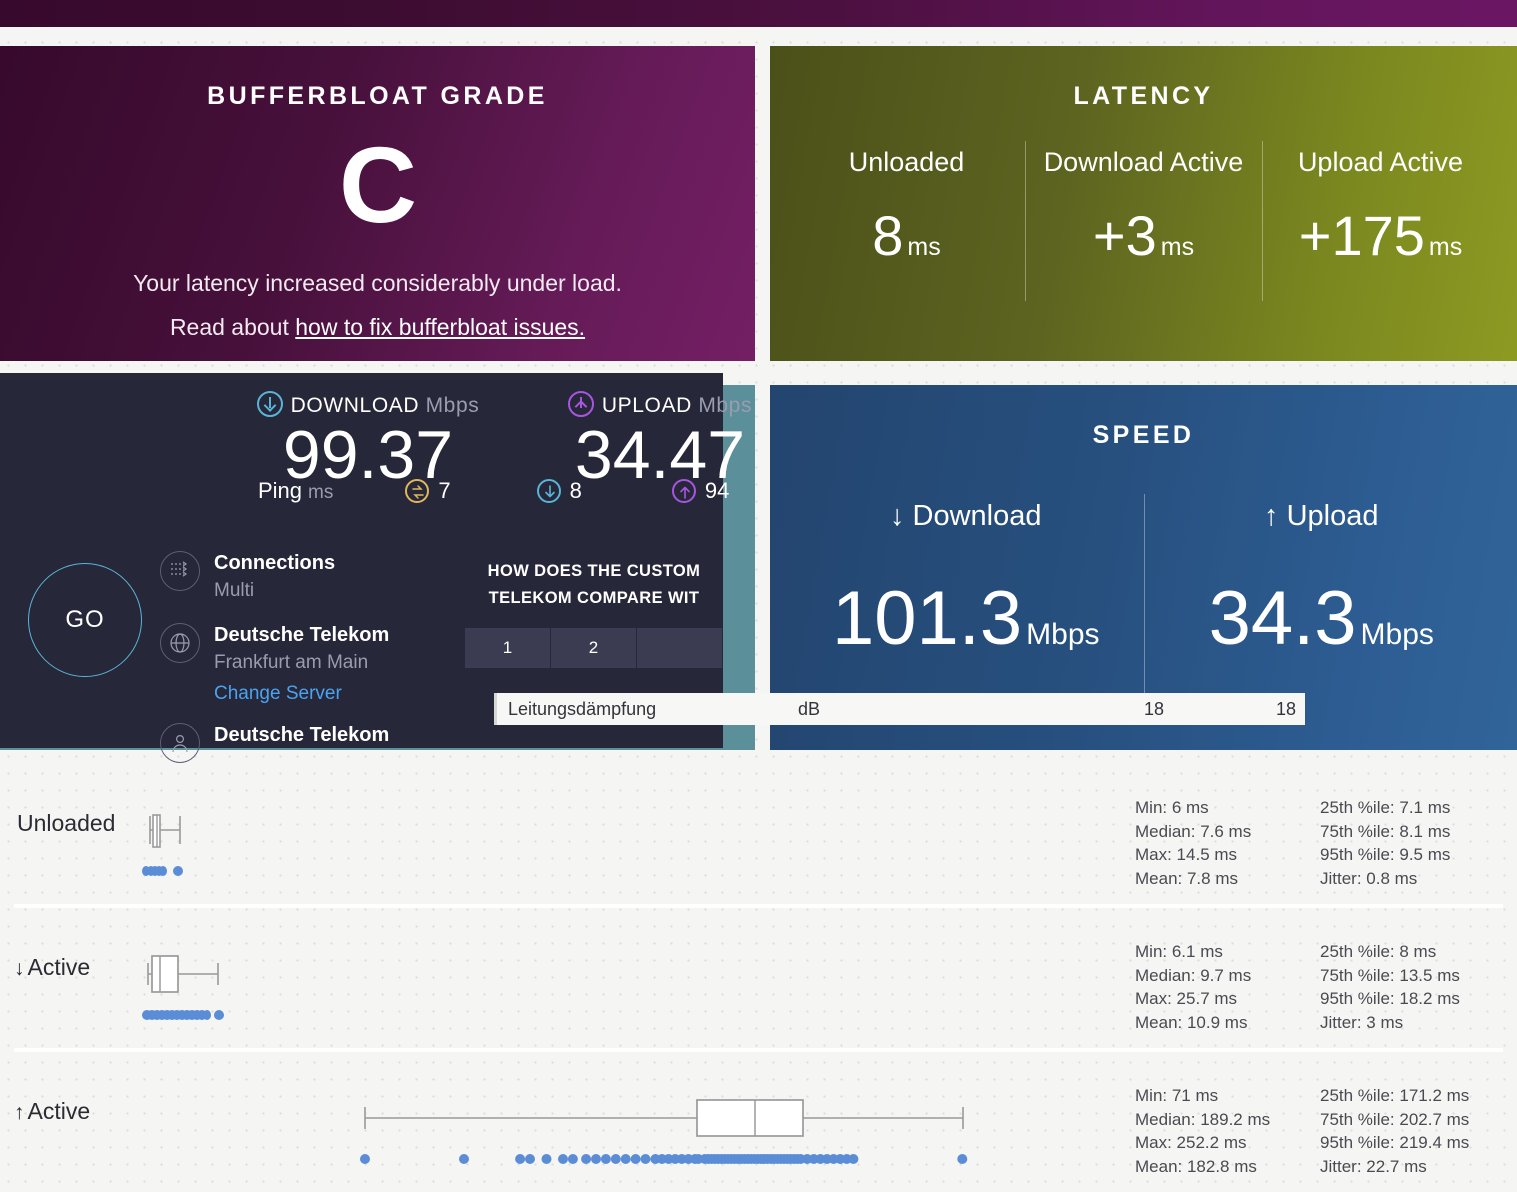  I want to click on stat-median-unloaded: Median: 7.6 ms, so click(1193, 831).